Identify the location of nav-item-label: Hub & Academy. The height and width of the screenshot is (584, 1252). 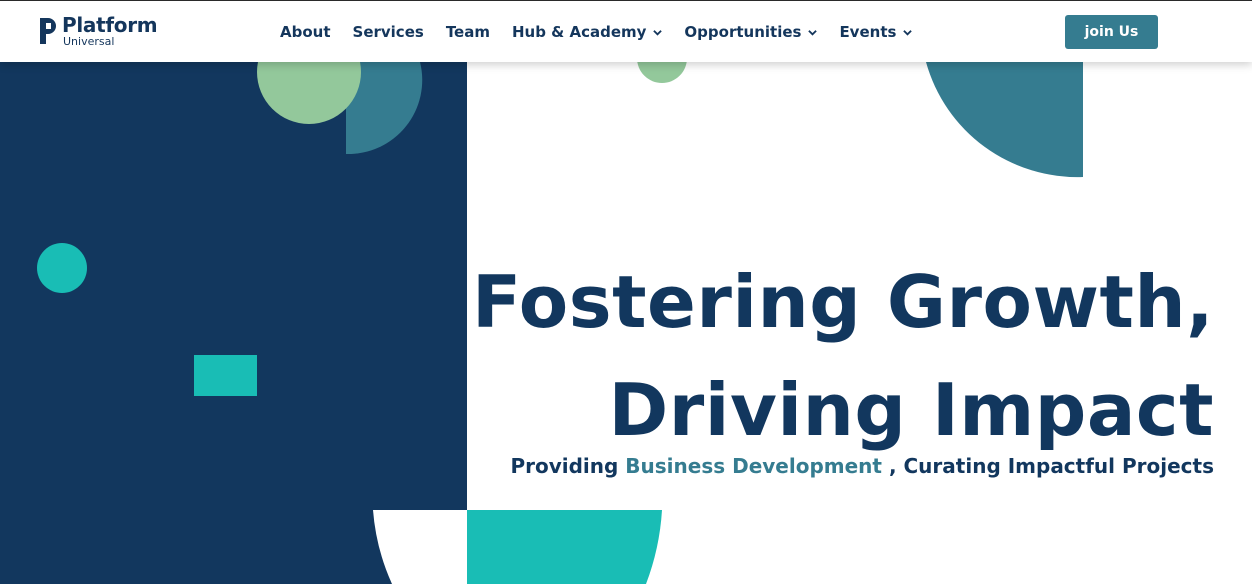
(579, 32).